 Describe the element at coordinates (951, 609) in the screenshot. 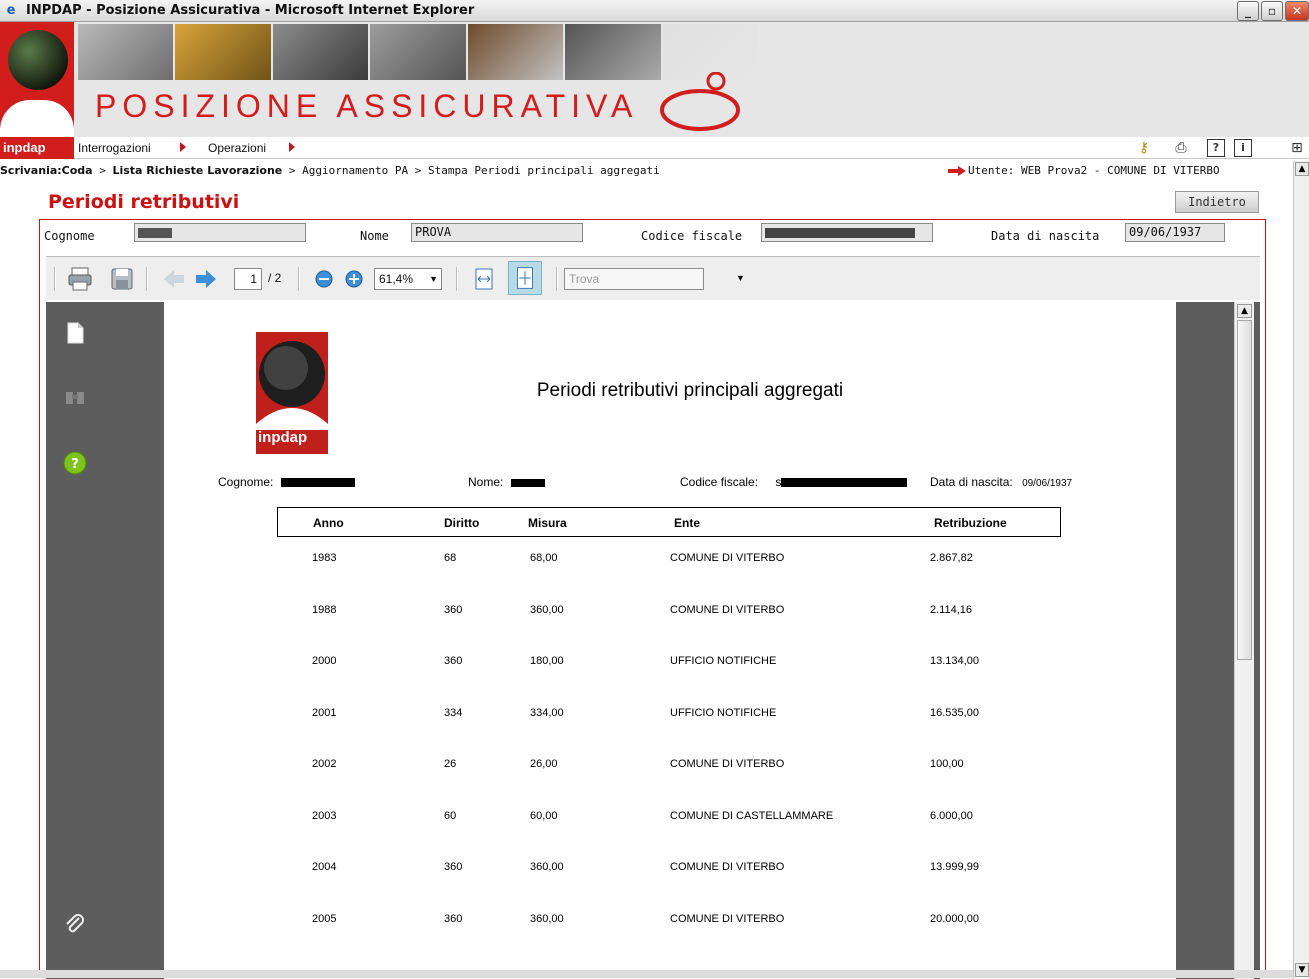

I see `cell-retribuzione: 2.114,16` at that location.